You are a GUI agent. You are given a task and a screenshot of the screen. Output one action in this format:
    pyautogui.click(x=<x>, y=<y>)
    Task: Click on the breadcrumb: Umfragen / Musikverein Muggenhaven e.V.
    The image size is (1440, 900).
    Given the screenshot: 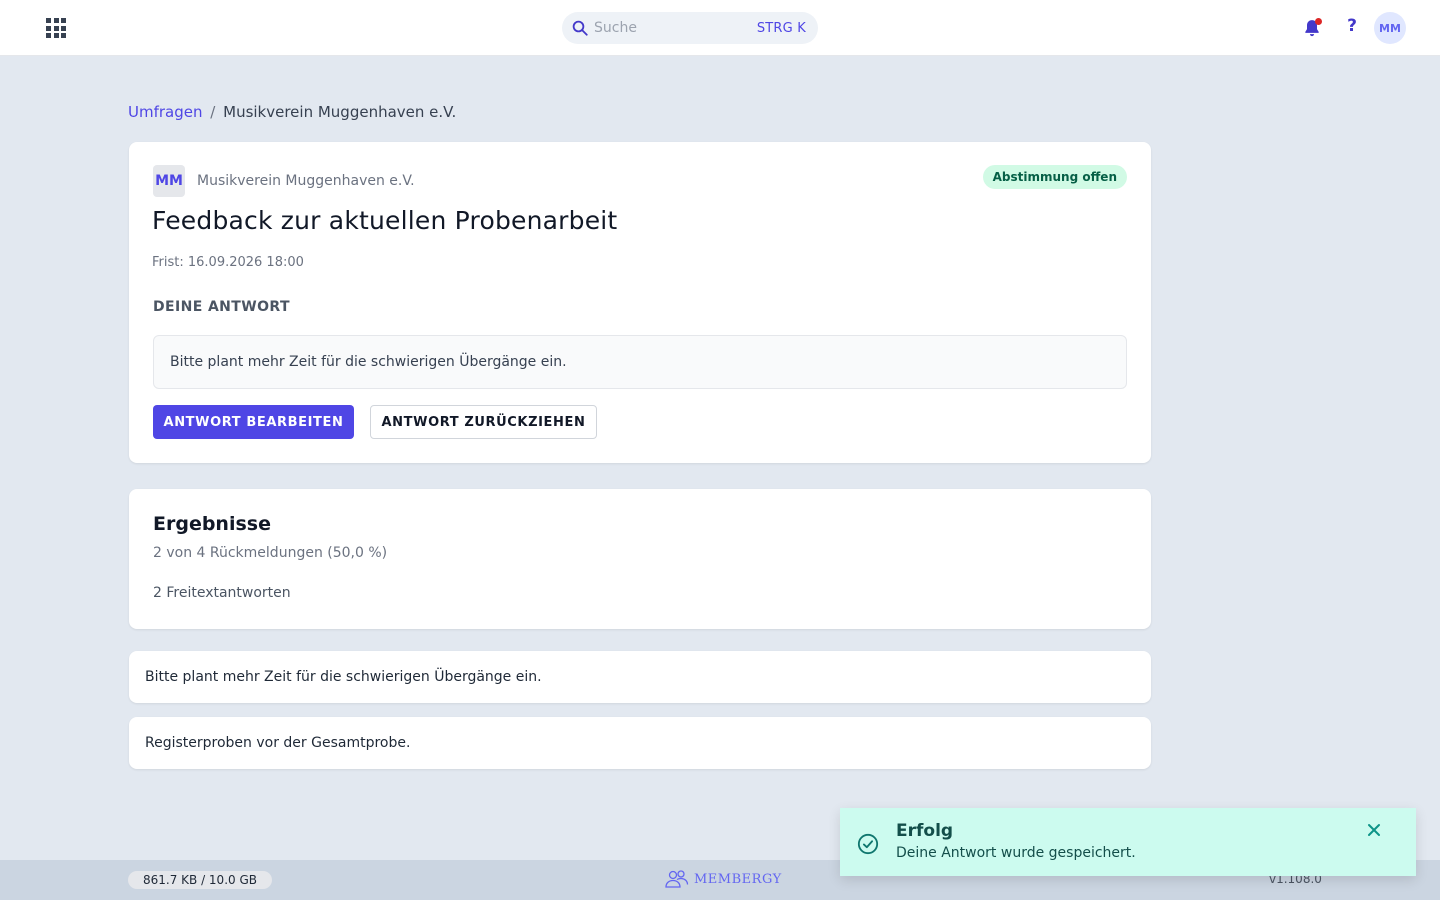 What is the action you would take?
    pyautogui.click(x=292, y=112)
    